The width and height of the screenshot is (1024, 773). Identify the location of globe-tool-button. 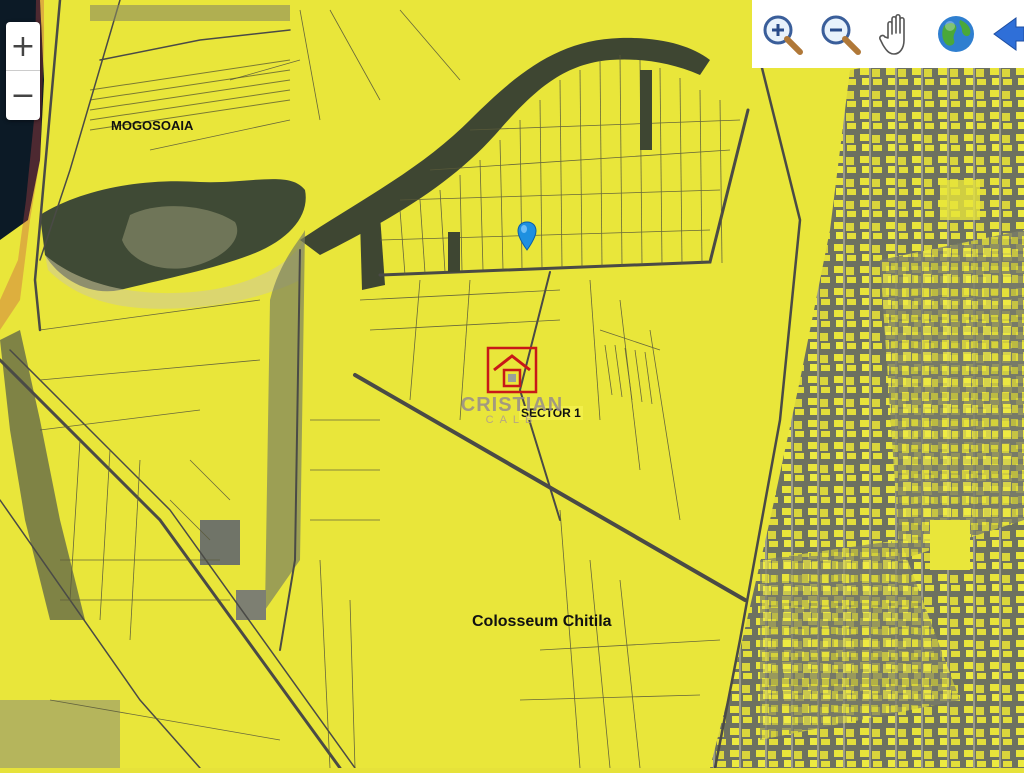
(956, 34).